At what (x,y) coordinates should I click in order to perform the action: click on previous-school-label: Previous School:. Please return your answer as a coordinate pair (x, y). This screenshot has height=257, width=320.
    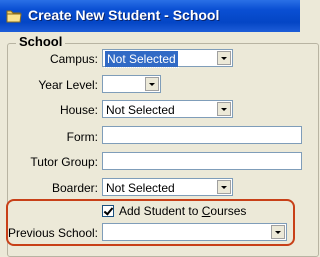
    Looking at the image, I should click on (52, 233).